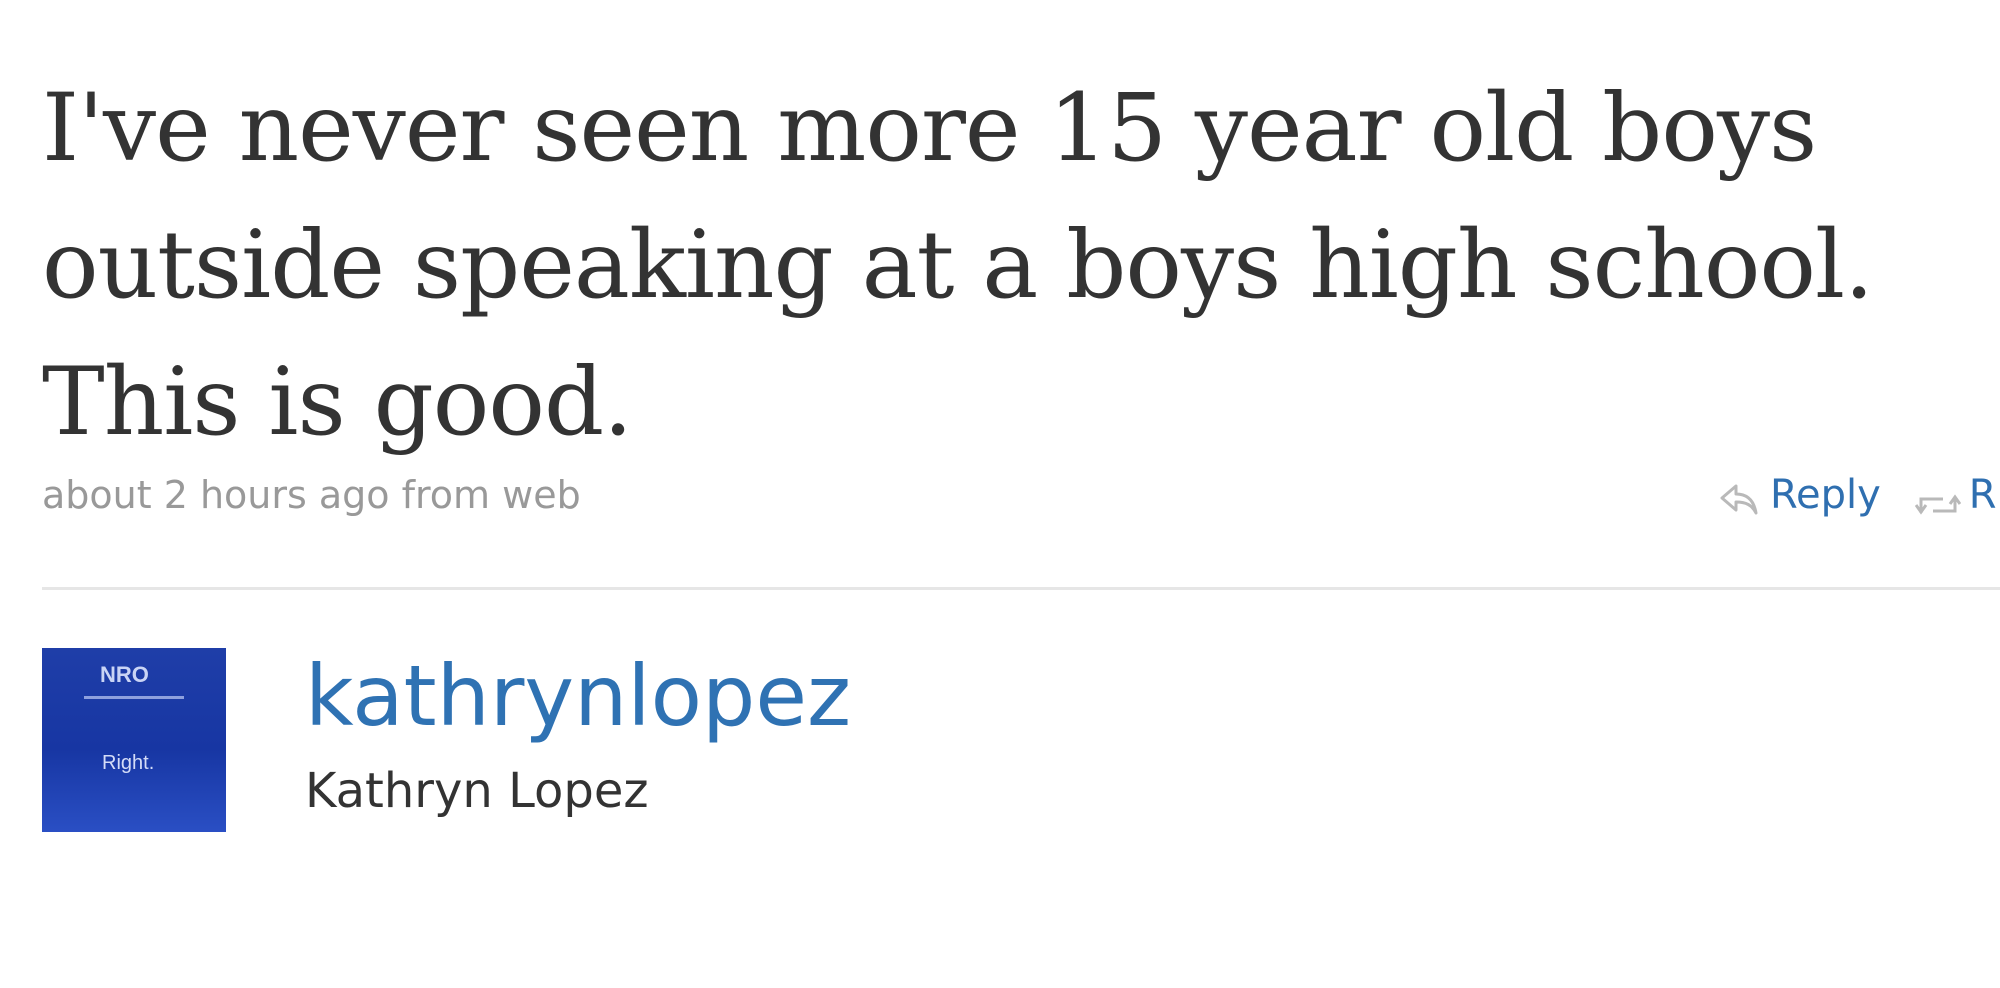 The image size is (2000, 988). I want to click on retweet-icon, so click(1938, 498).